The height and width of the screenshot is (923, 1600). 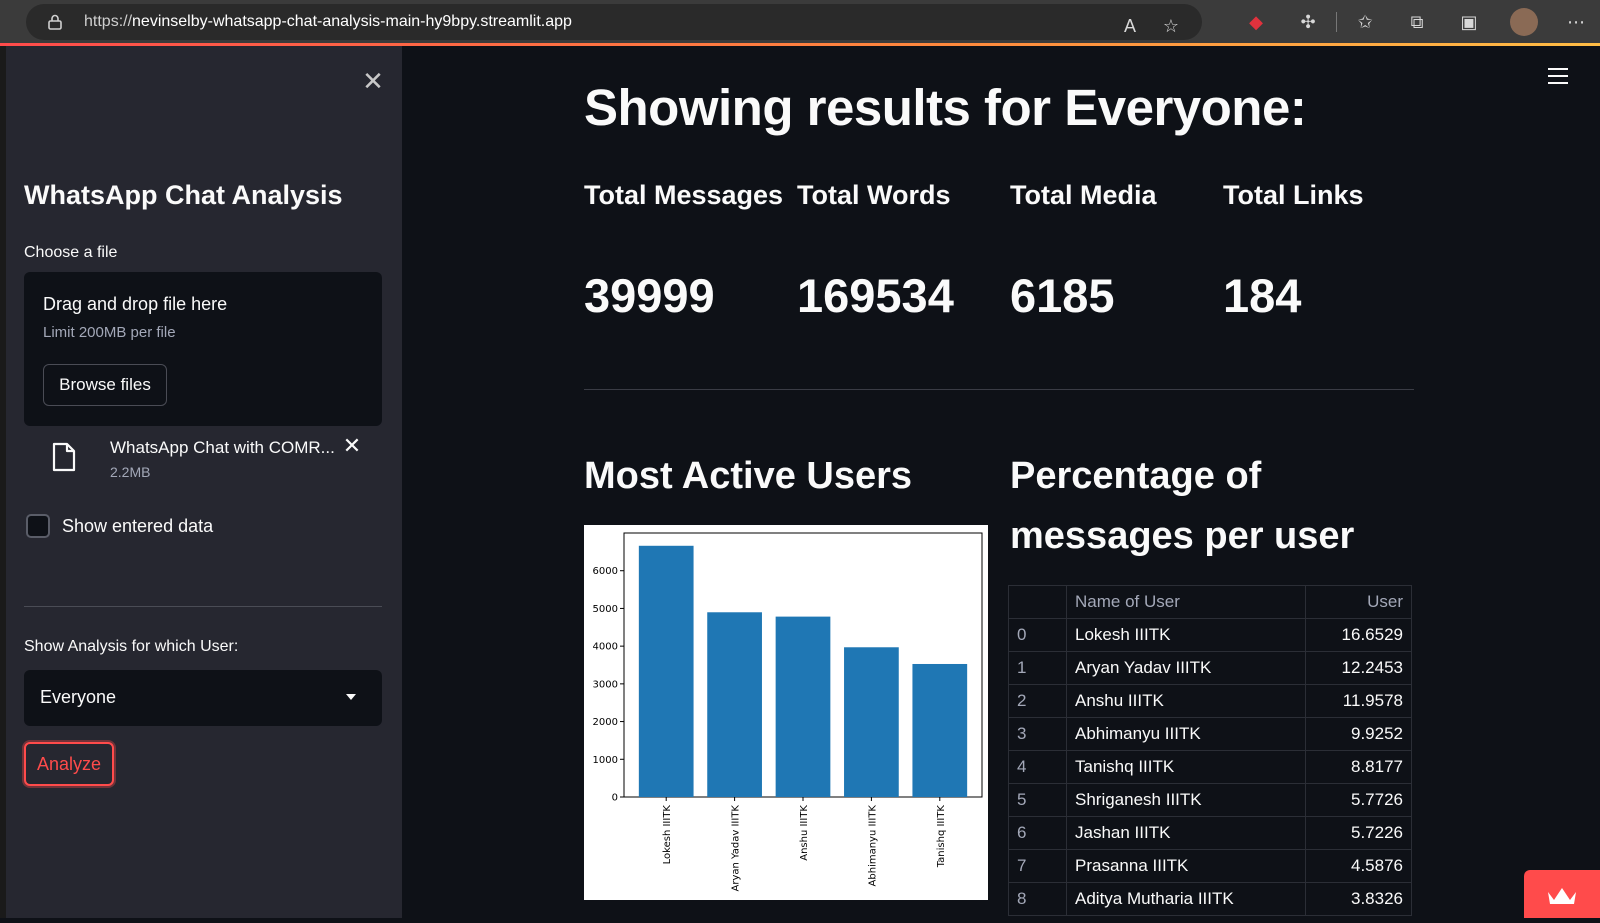 What do you see at coordinates (69, 764) in the screenshot?
I see `analyze-button: Analyze` at bounding box center [69, 764].